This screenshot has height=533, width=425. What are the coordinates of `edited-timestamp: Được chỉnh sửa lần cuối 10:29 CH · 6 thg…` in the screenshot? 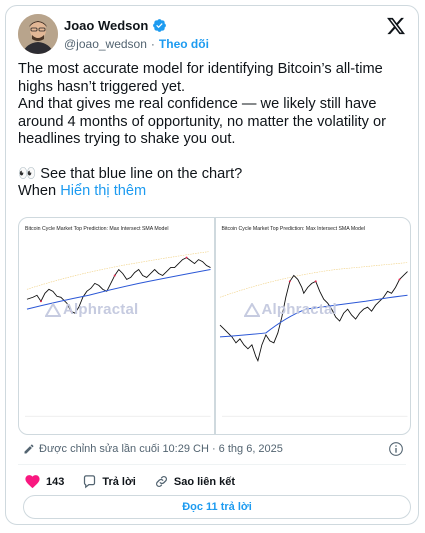 It's located at (153, 449).